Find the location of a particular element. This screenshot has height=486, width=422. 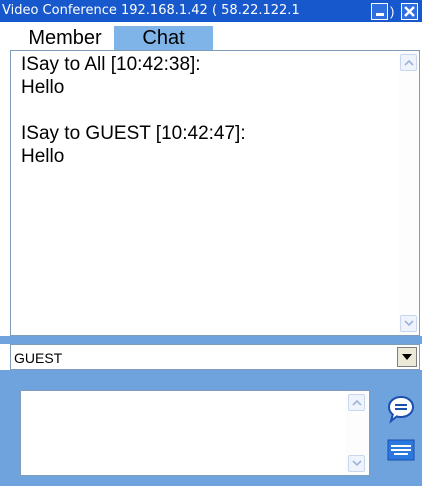

keyboard-button is located at coordinates (401, 450).